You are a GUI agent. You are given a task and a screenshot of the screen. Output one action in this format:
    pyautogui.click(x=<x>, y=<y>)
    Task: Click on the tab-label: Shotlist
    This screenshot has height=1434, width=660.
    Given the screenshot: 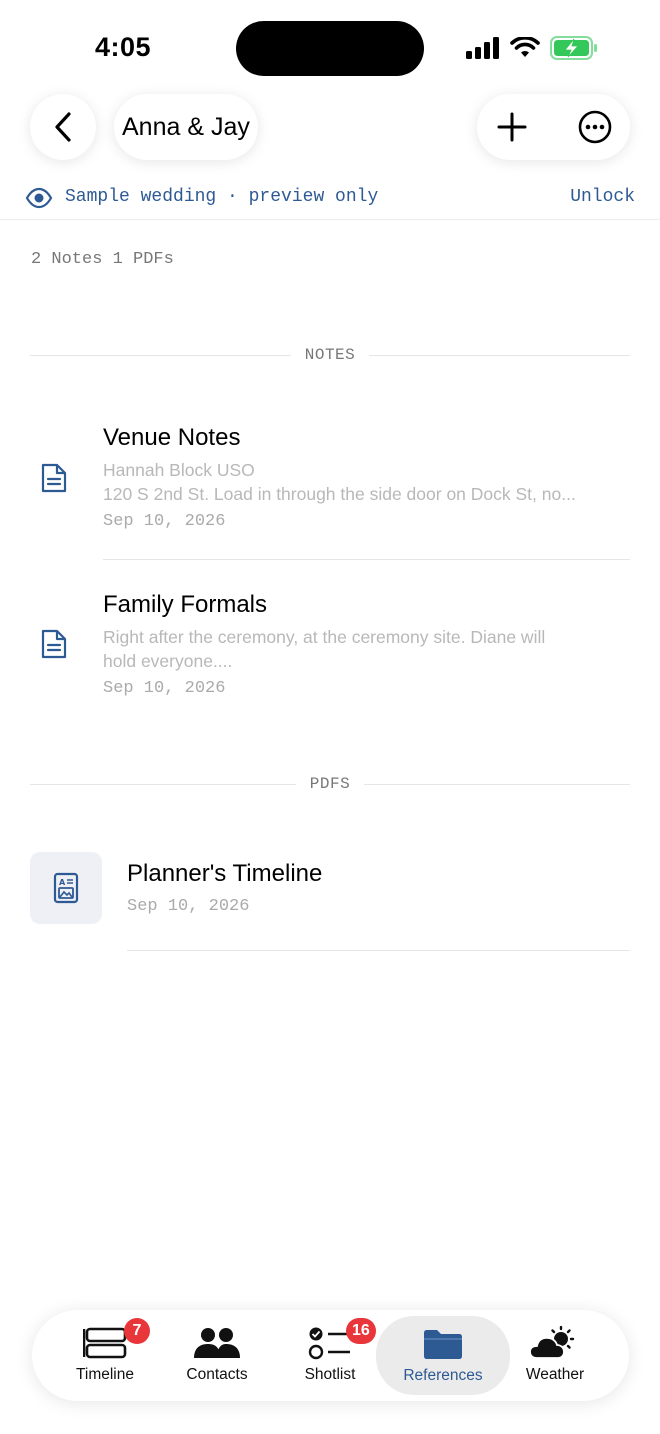 What is the action you would take?
    pyautogui.click(x=330, y=1374)
    